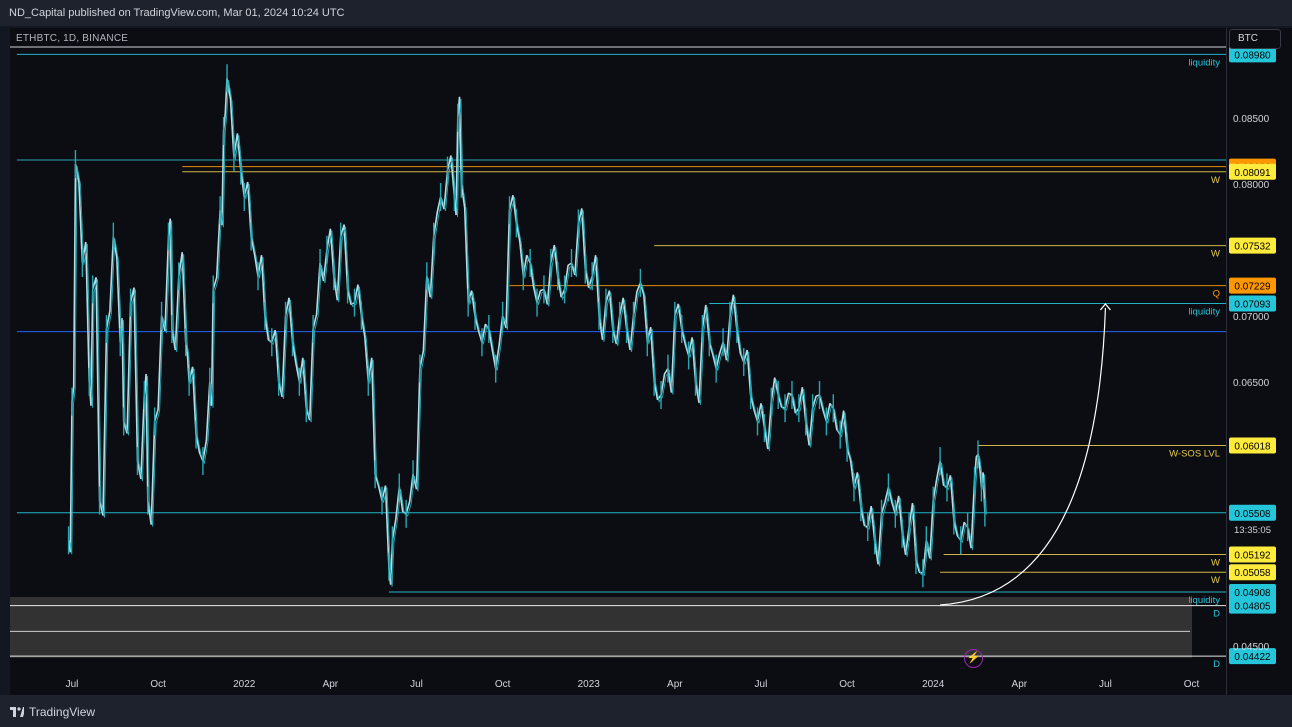 This screenshot has width=1292, height=727. I want to click on tradingview-logo-icon, so click(17, 712).